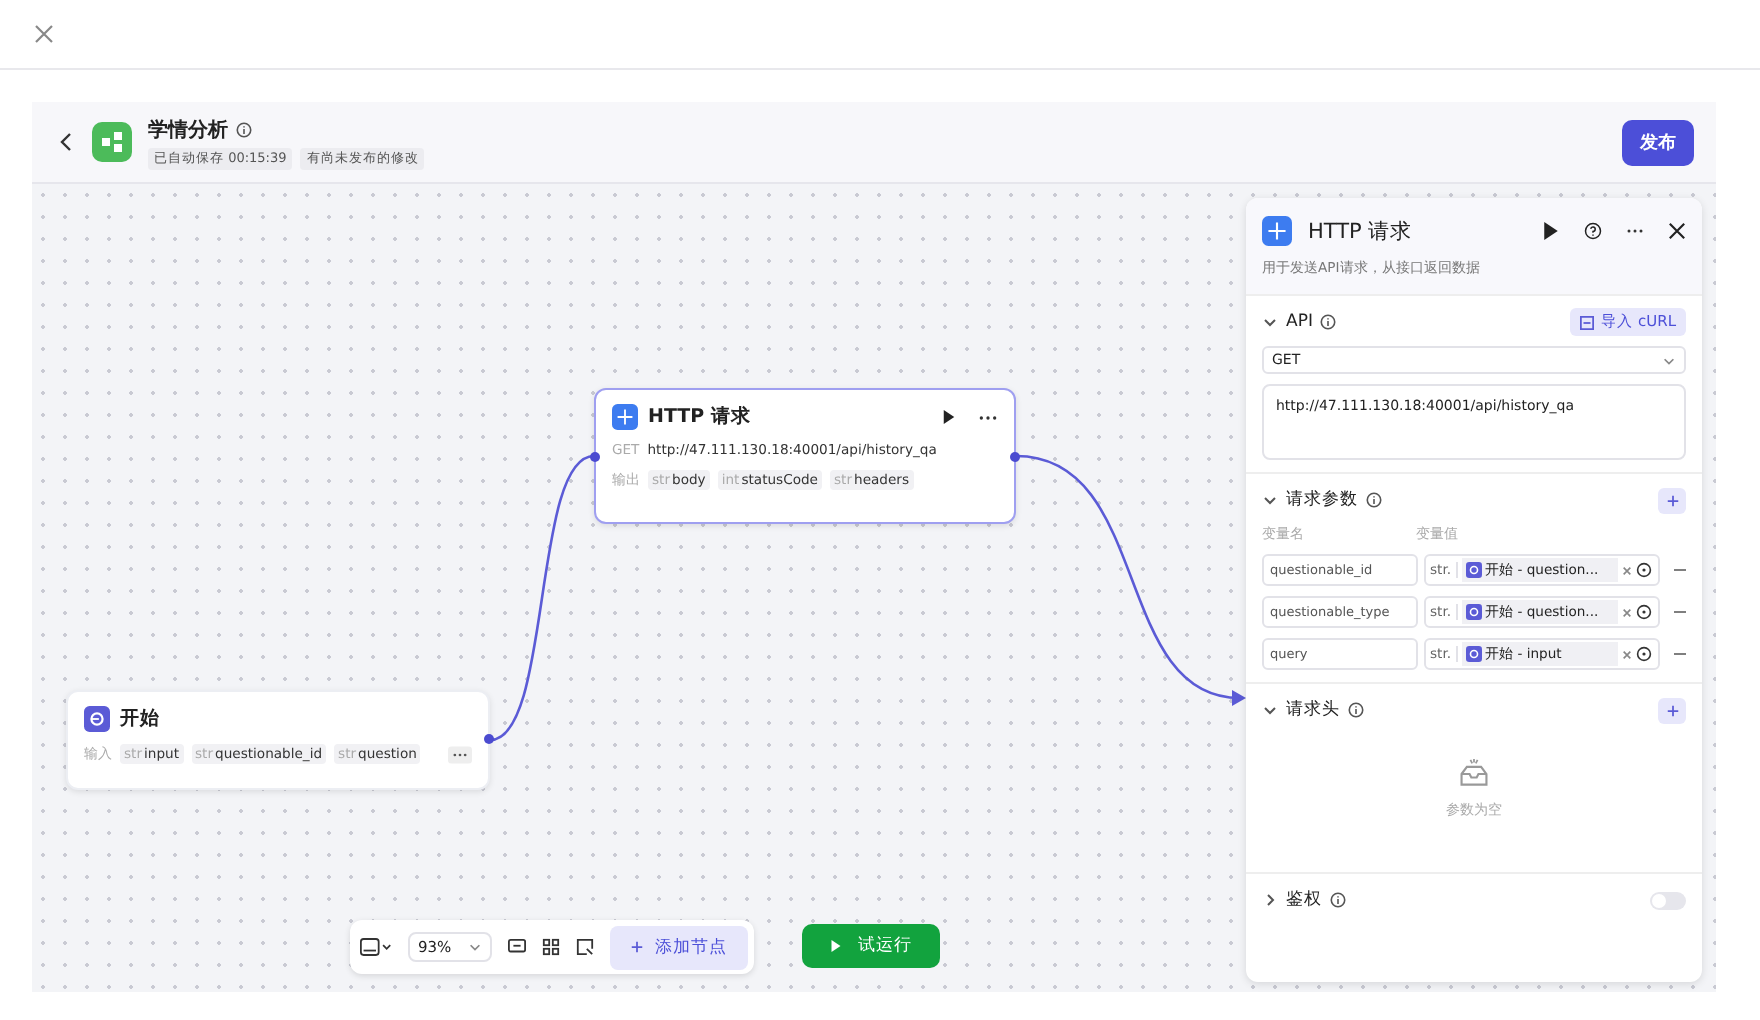  Describe the element at coordinates (595, 457) in the screenshot. I see `input-port` at that location.